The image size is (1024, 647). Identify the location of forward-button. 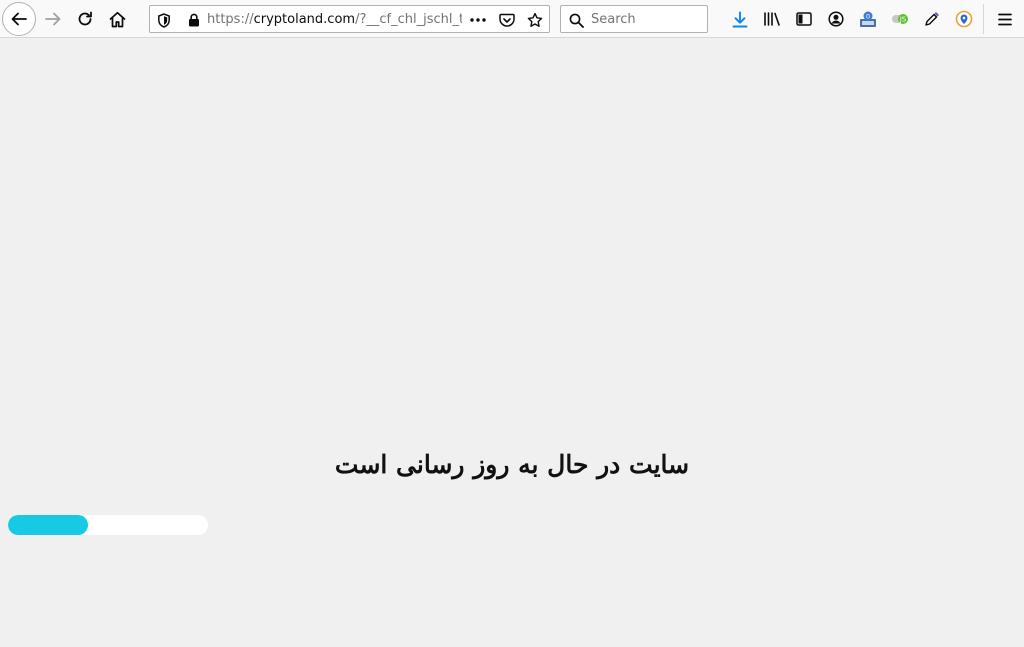
(53, 19).